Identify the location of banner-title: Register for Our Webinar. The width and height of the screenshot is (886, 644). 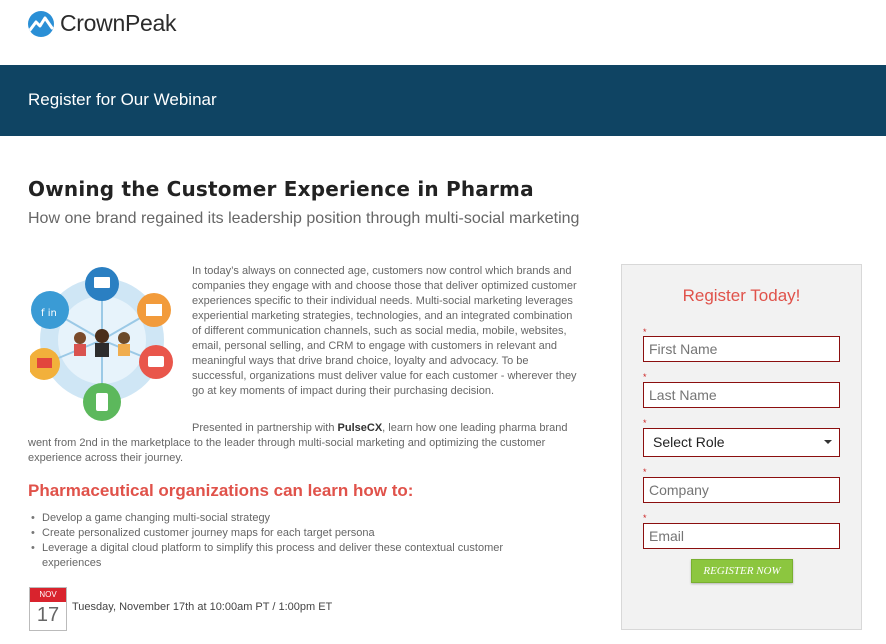
(122, 99).